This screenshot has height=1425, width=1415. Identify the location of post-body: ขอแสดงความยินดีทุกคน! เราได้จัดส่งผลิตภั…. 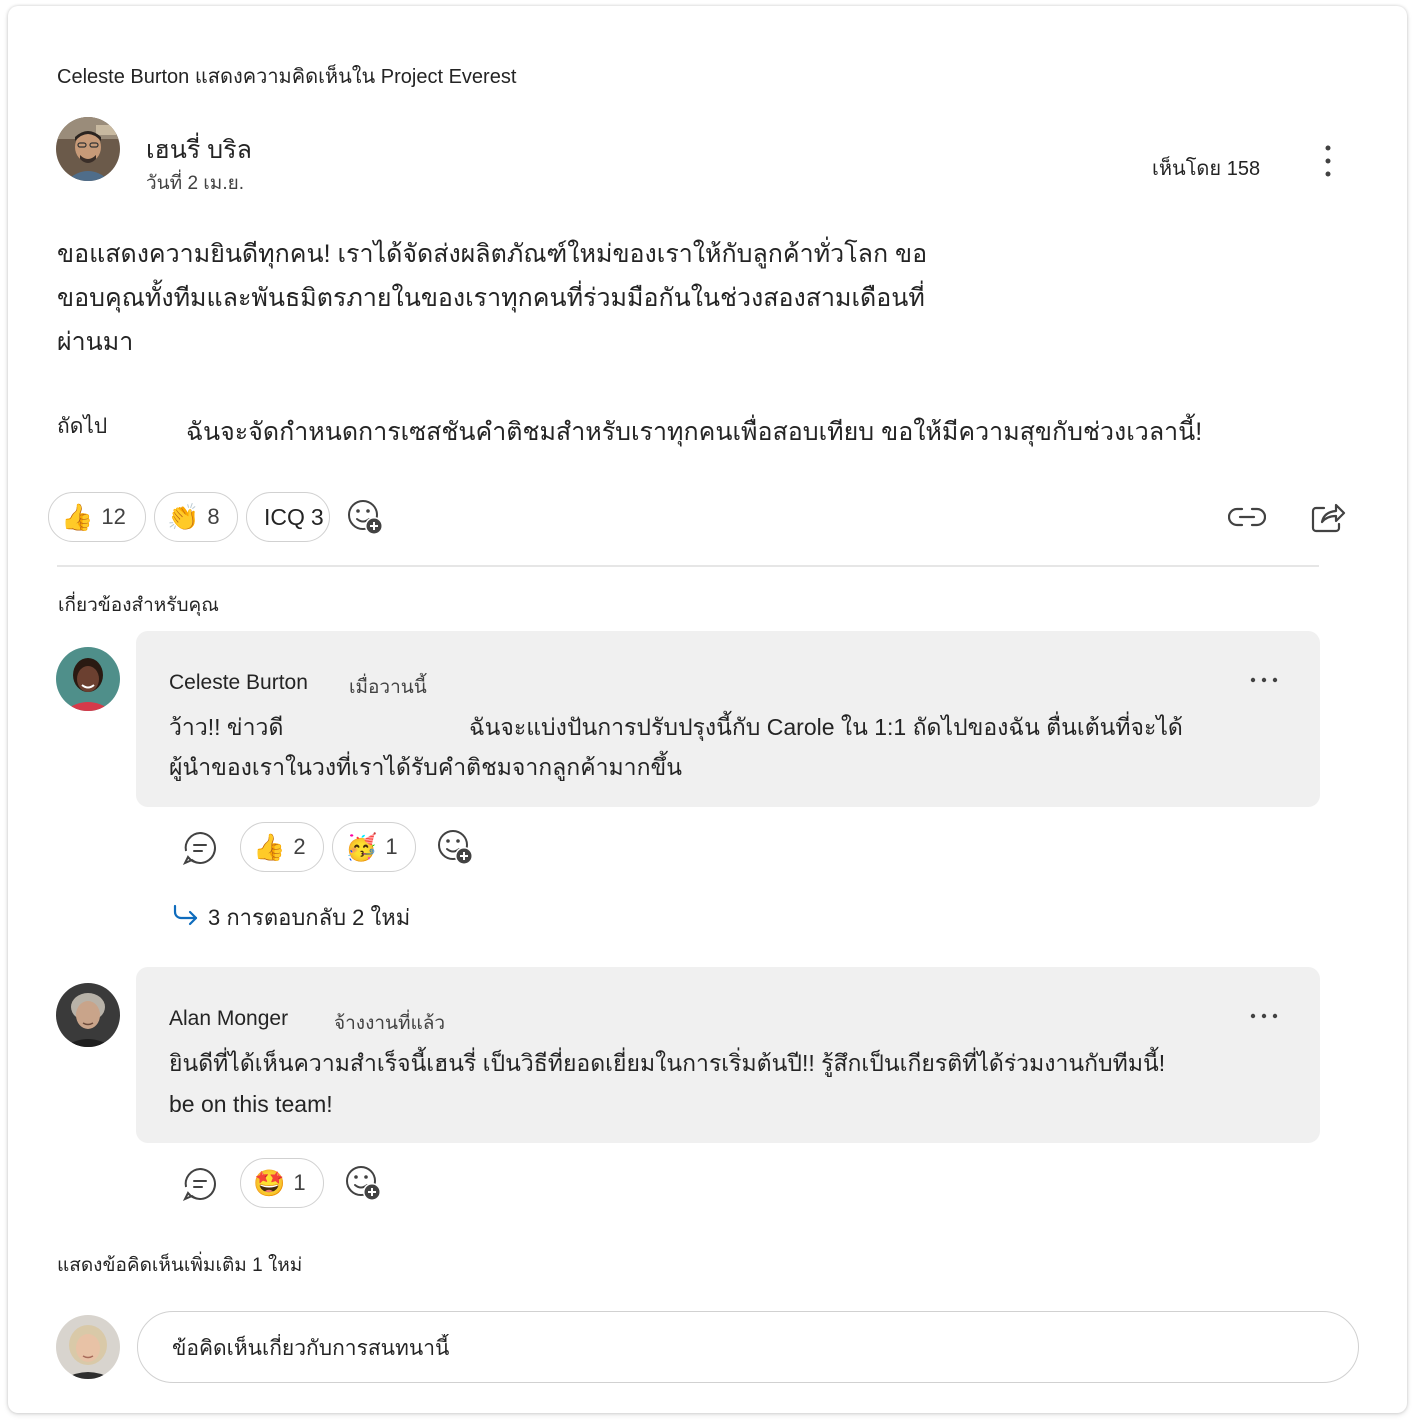
(492, 298).